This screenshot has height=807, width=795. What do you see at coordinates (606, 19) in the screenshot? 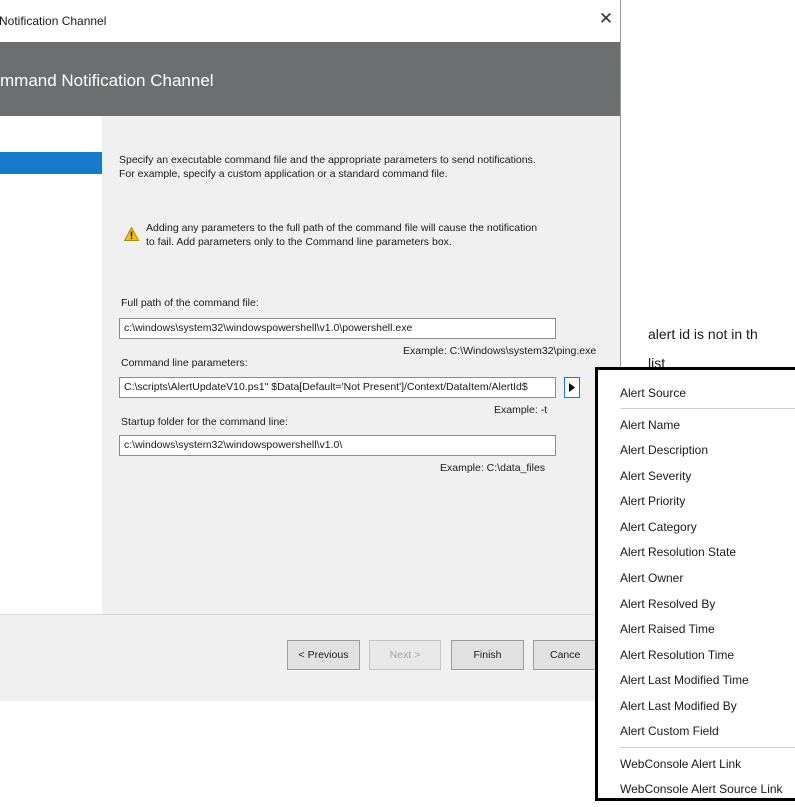
I see `close-icon: ✕` at bounding box center [606, 19].